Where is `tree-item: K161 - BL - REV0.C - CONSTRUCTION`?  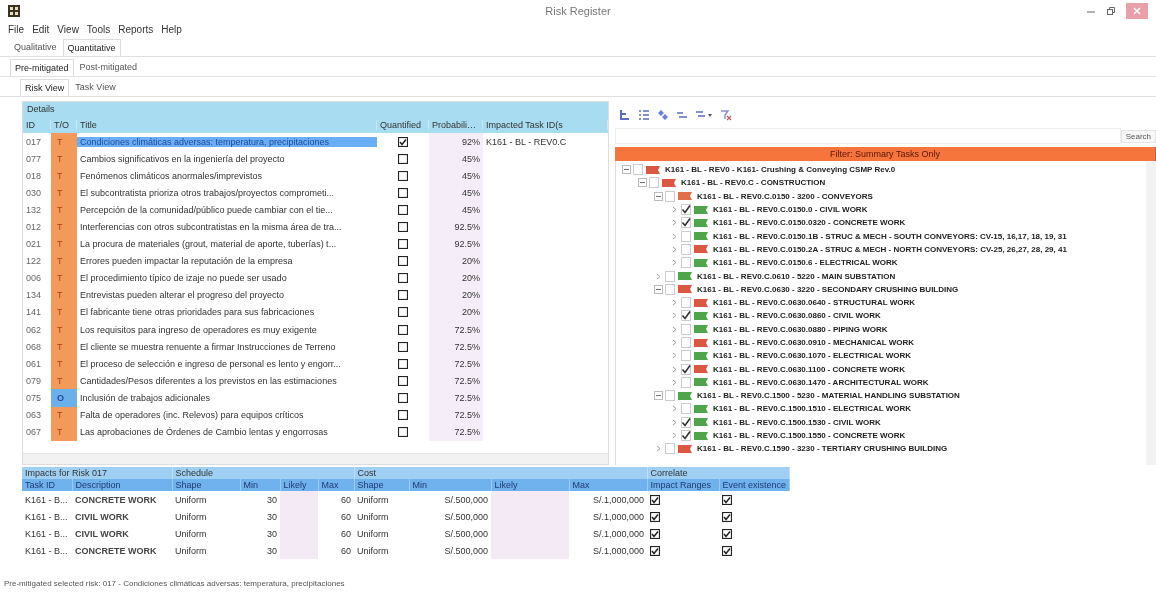
tree-item: K161 - BL - REV0.C - CONSTRUCTION is located at coordinates (753, 183).